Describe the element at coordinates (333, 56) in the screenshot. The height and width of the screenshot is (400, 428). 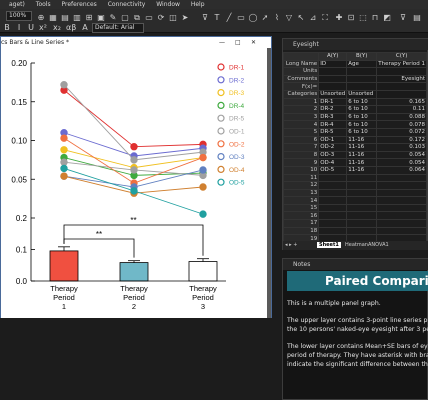
I see `column-header-a: A(Y)` at that location.